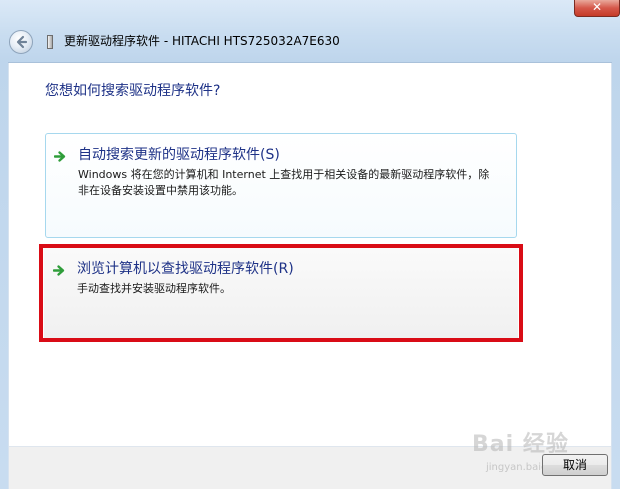 This screenshot has height=489, width=620. Describe the element at coordinates (310, 31) in the screenshot. I see `title-bar: ✕ 更新驱动程序软件 - HITACHI HTS725032A7E630` at that location.